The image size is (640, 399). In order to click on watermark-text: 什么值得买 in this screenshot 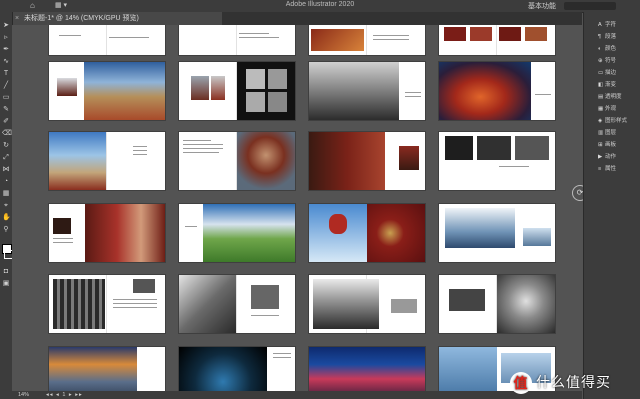, I will do `click(573, 382)`.